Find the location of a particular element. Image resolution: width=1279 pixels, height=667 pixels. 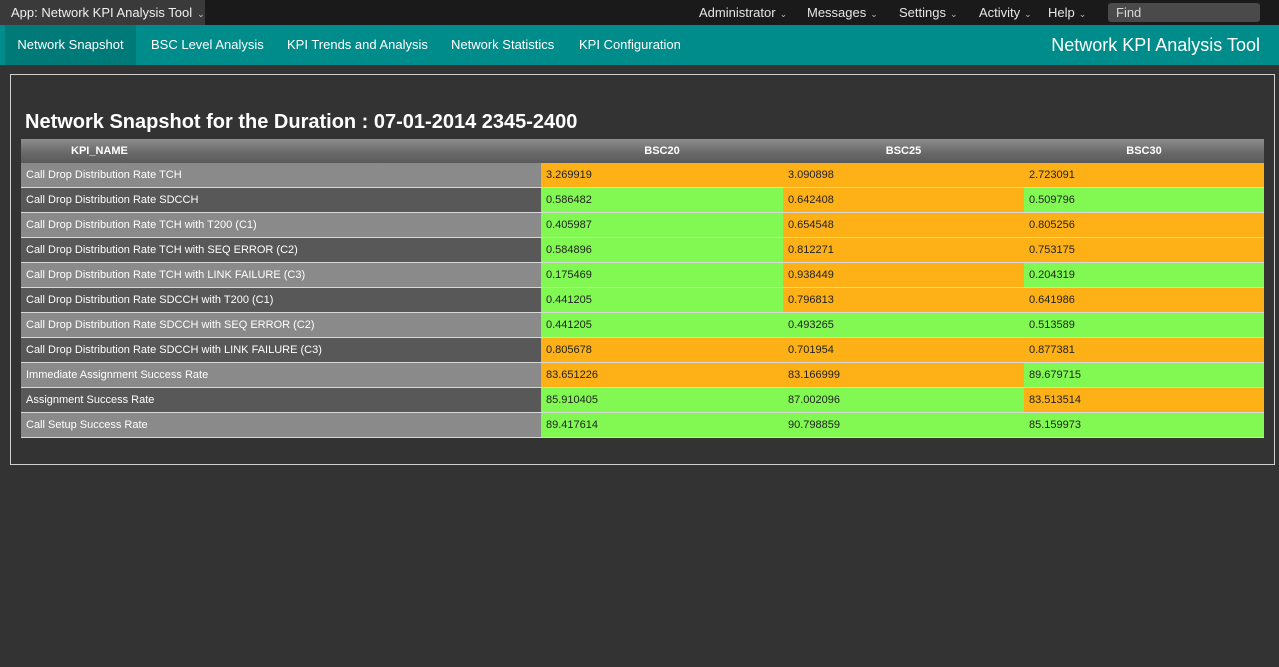

kpi-value-cell-bsc25: 90.798859 is located at coordinates (903, 425).